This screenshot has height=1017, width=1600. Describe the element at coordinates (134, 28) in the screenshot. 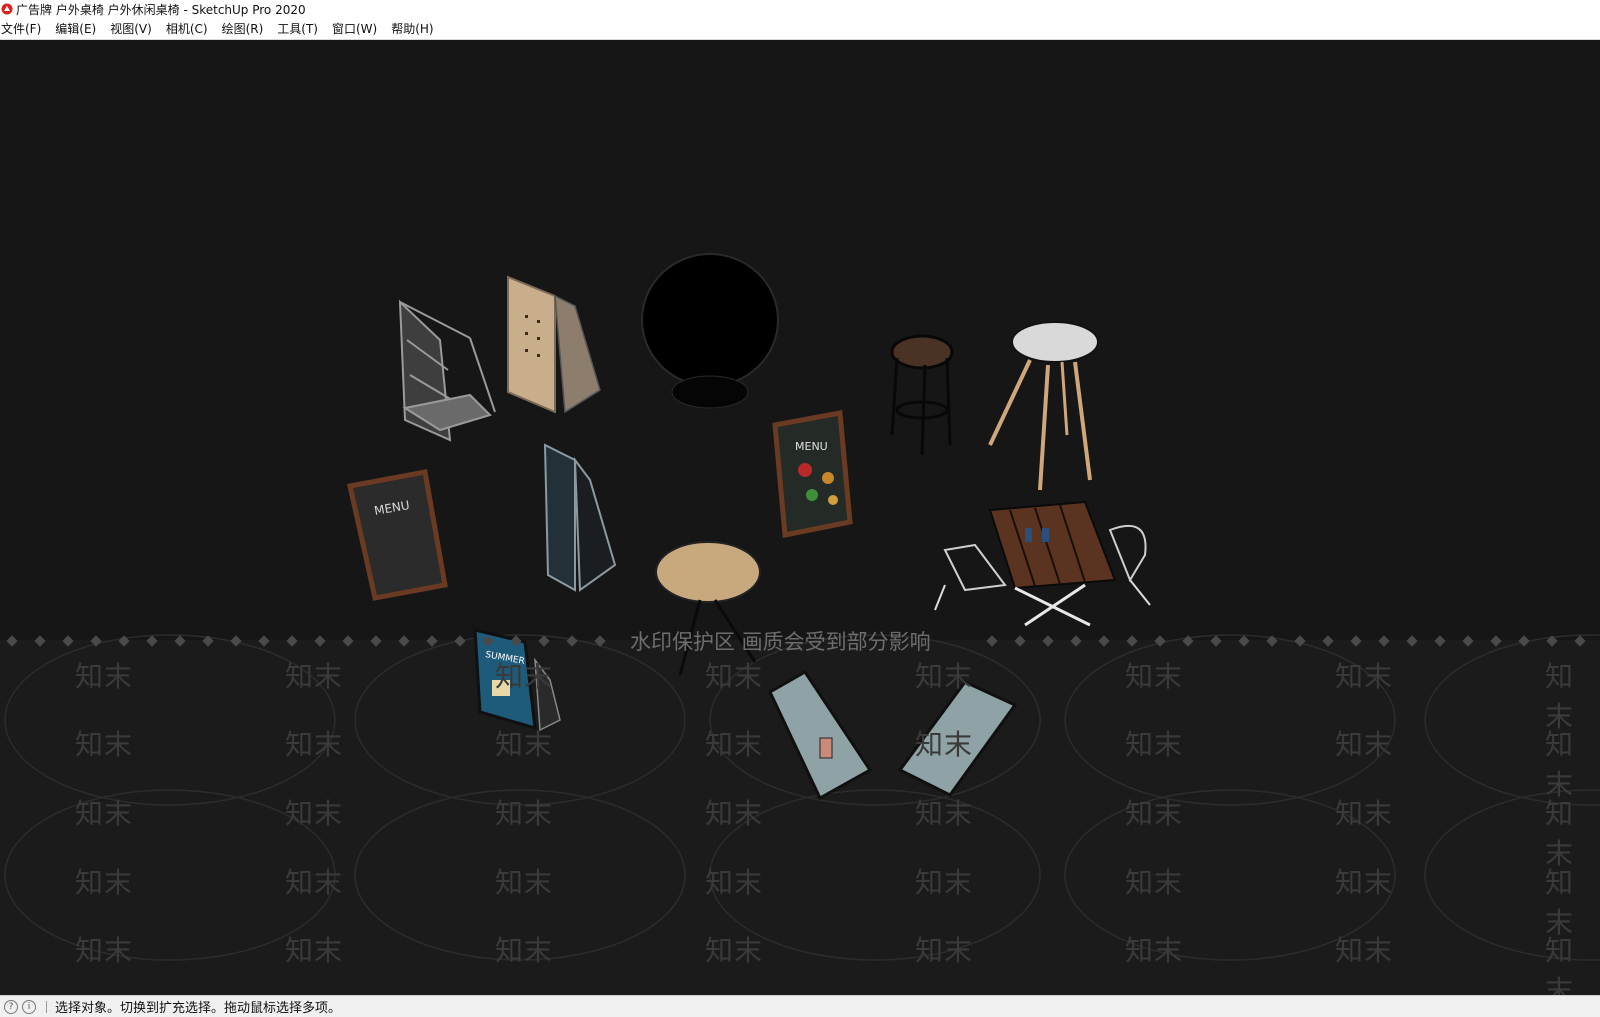

I see `menu-view: 视图(V)` at that location.